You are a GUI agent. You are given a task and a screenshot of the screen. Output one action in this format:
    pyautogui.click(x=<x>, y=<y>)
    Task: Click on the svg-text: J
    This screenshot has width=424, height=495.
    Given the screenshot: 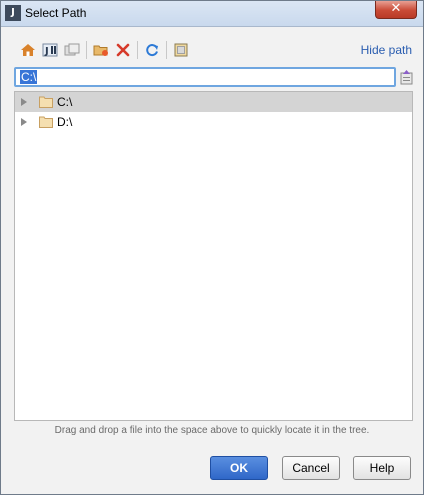 What is the action you would take?
    pyautogui.click(x=46, y=51)
    